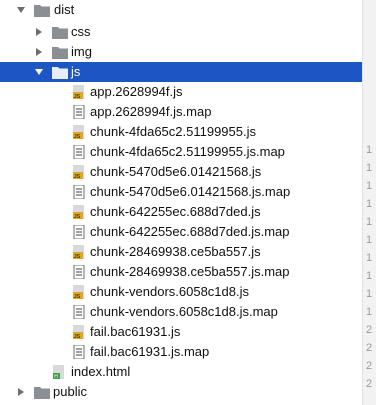  What do you see at coordinates (175, 251) in the screenshot?
I see `file-label: chunk-28469938.ce5ba557.js` at bounding box center [175, 251].